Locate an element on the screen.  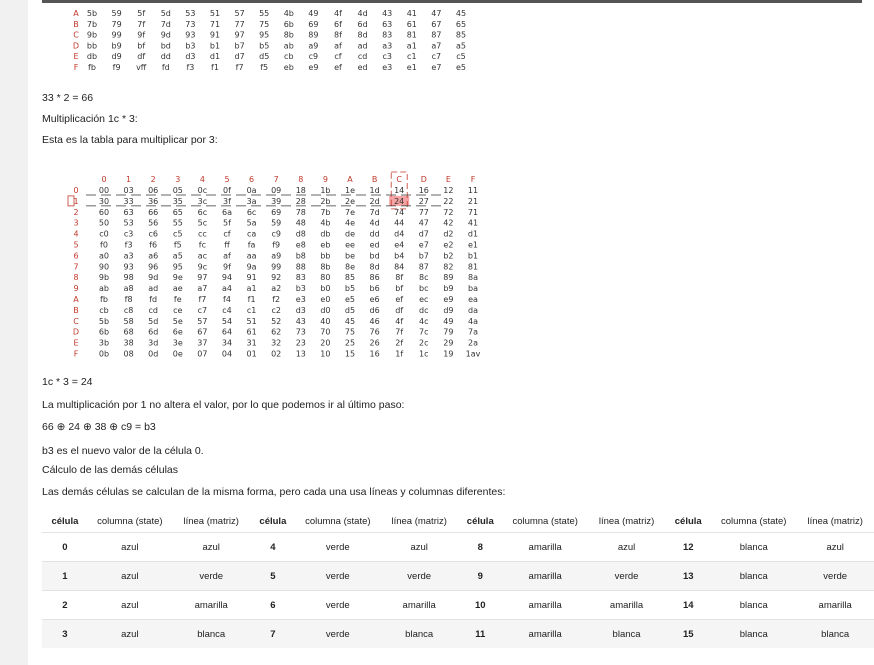
xor-symbol: ⊕ is located at coordinates (61, 427).